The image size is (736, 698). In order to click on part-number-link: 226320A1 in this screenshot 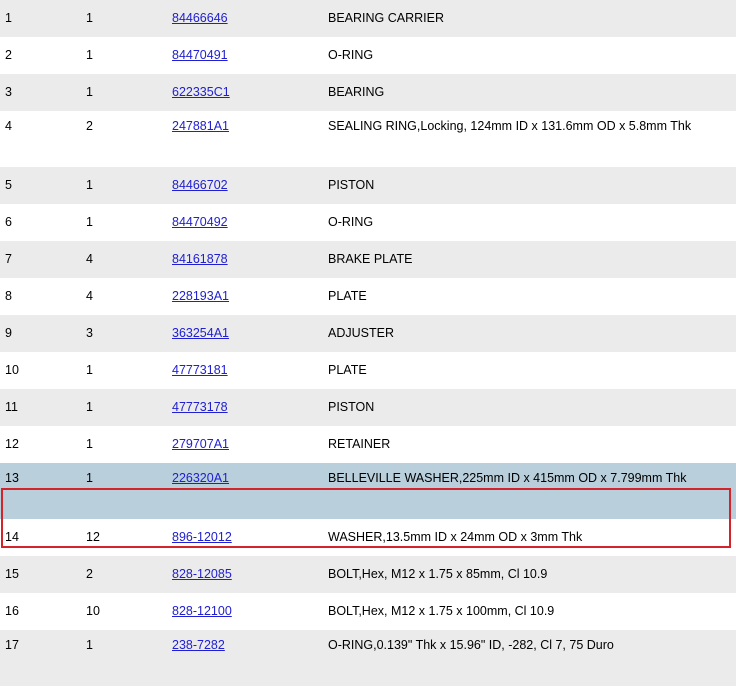, I will do `click(200, 478)`.